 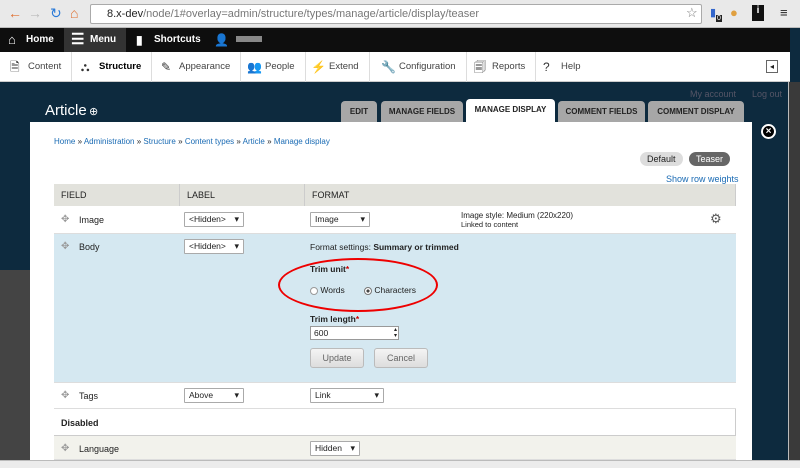 I want to click on required-marker: *, so click(x=357, y=319).